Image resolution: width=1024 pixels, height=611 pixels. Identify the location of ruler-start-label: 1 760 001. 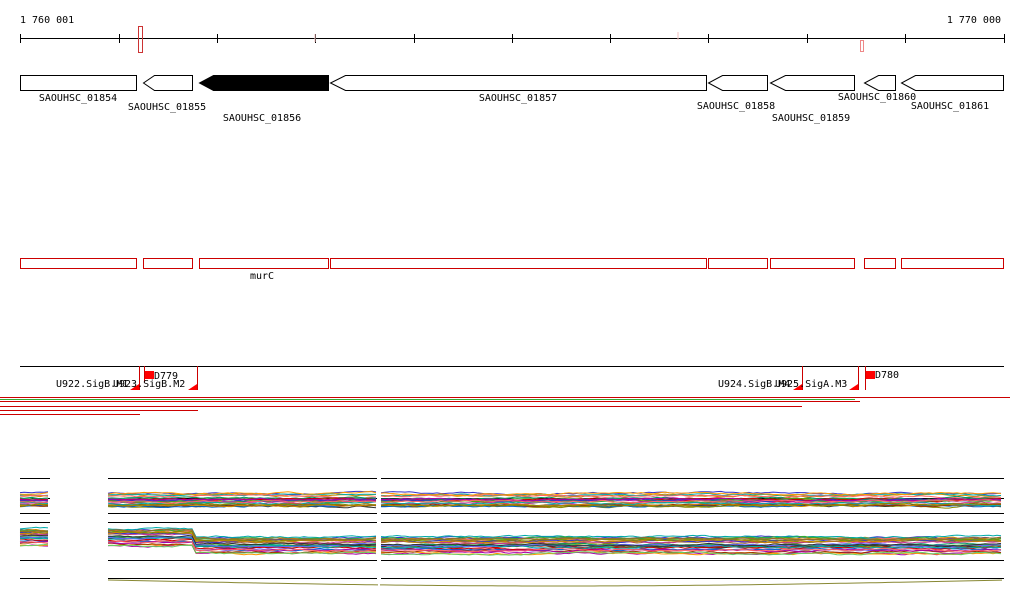
(47, 20).